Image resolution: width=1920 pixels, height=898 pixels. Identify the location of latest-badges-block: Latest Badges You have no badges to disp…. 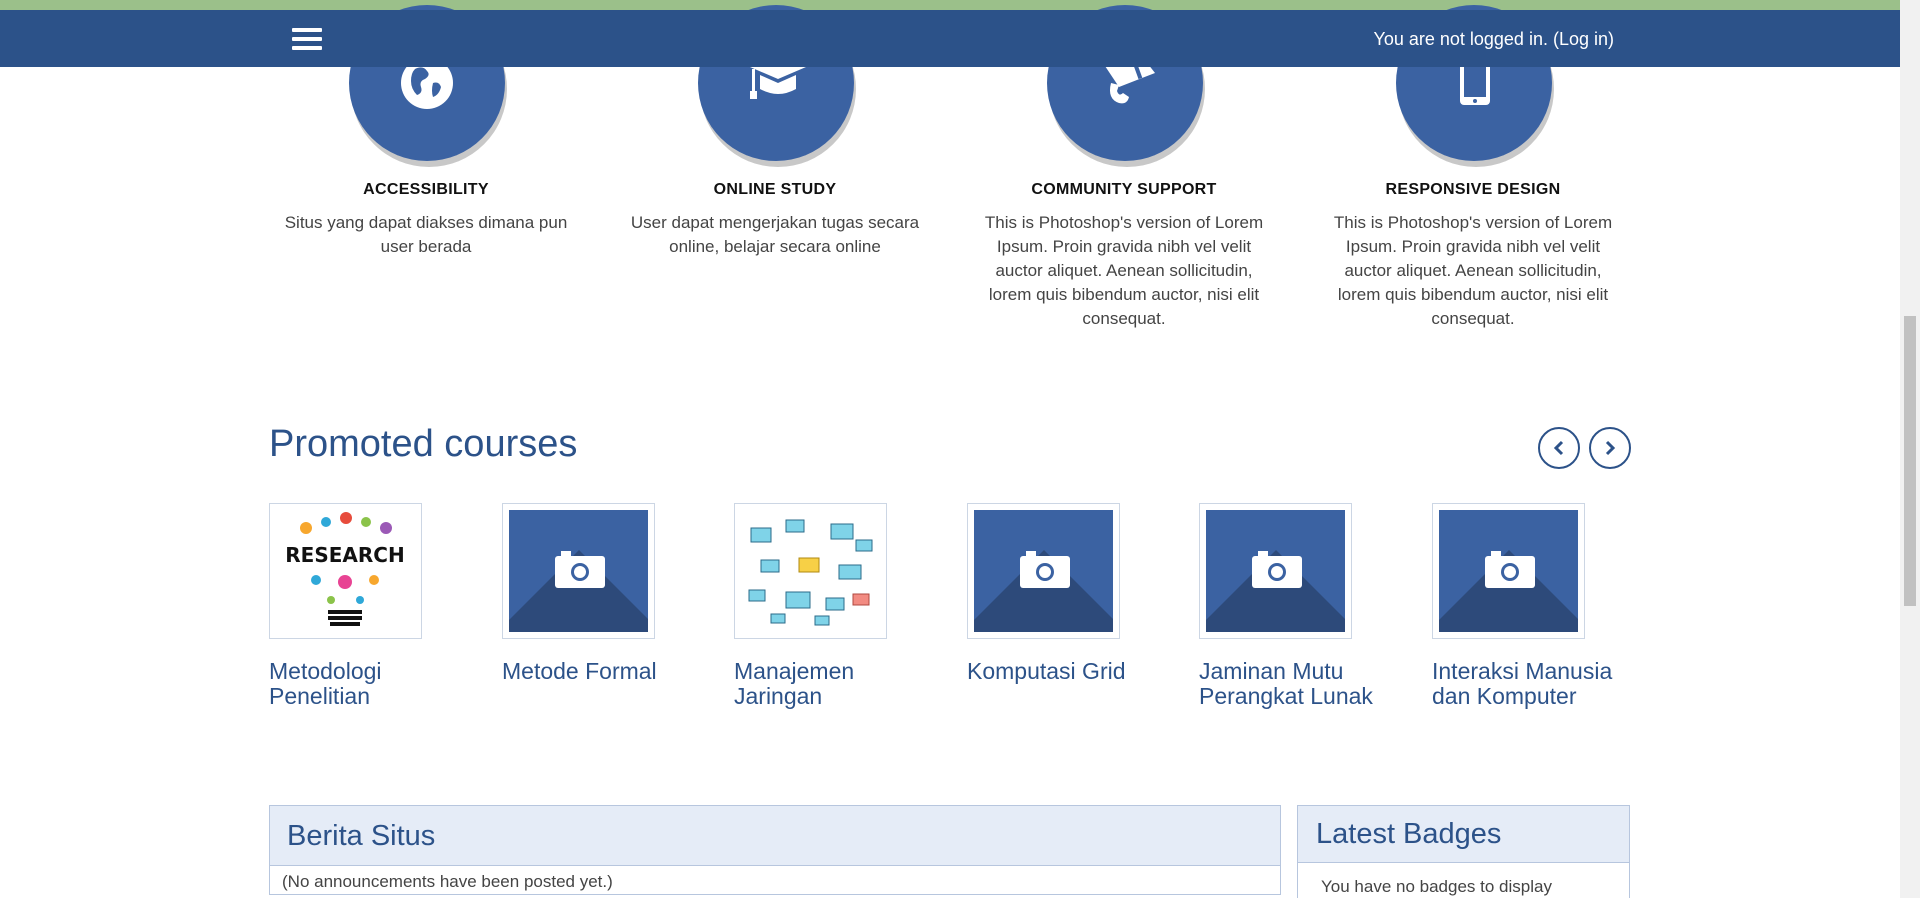
(1463, 851).